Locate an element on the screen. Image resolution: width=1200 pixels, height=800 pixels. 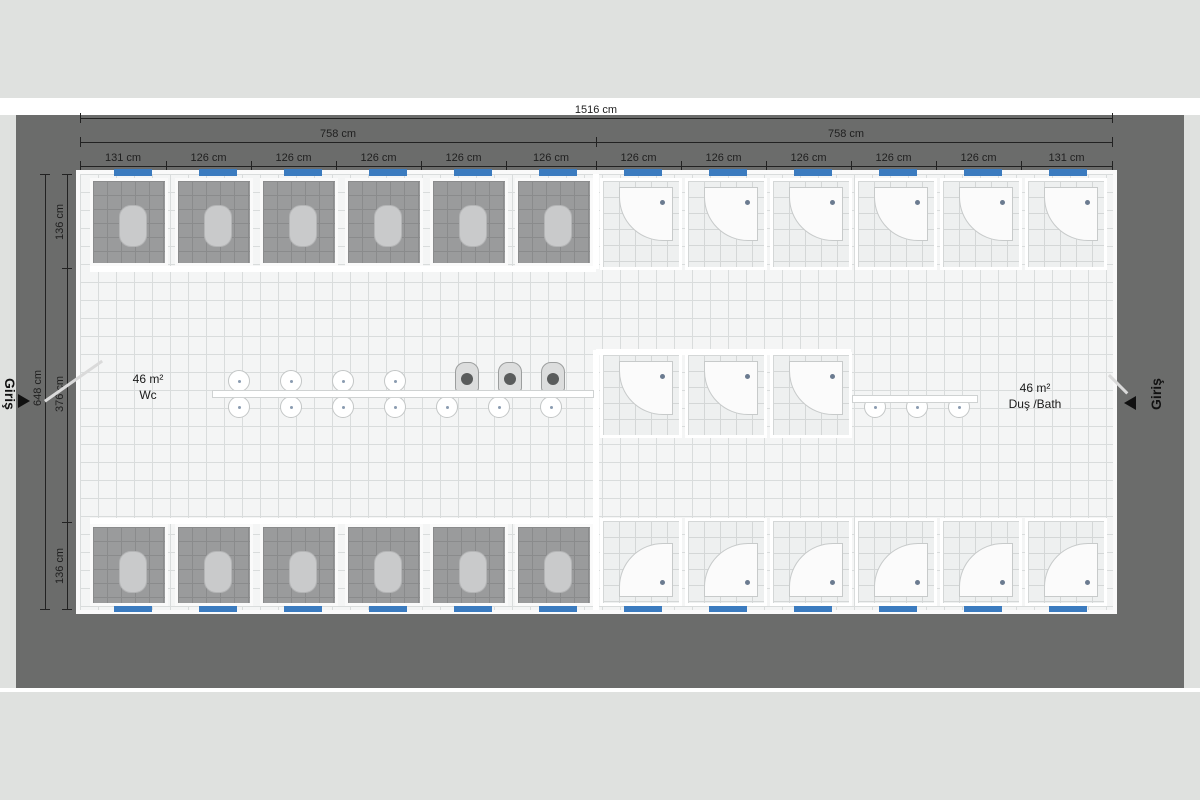
depth-section-label-bottom: 136 cm is located at coordinates (60, 566).